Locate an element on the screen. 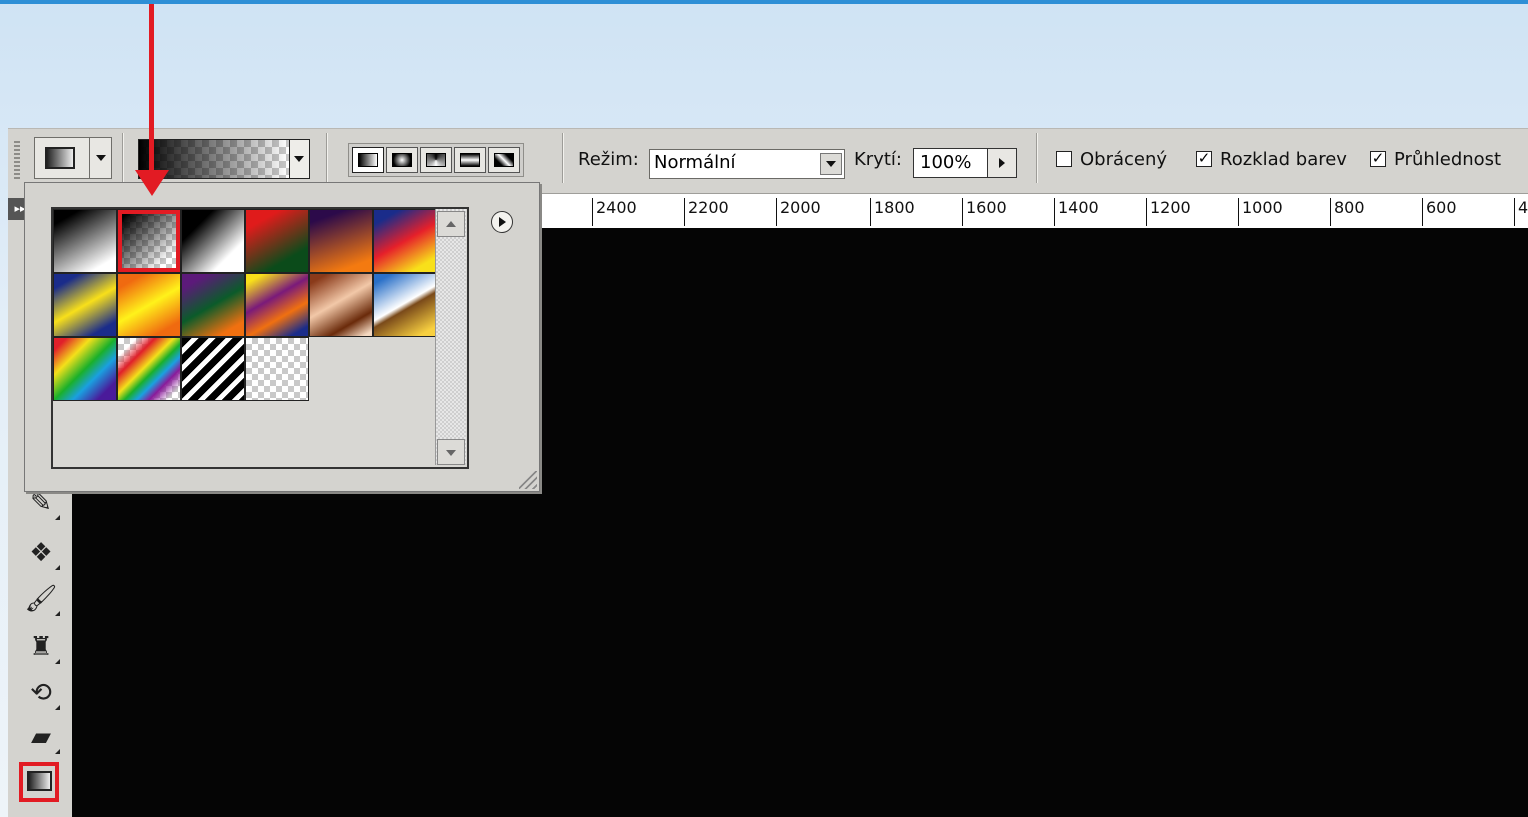 Image resolution: width=1528 pixels, height=817 pixels. clone-stamp-tool: ♜ is located at coordinates (41, 647).